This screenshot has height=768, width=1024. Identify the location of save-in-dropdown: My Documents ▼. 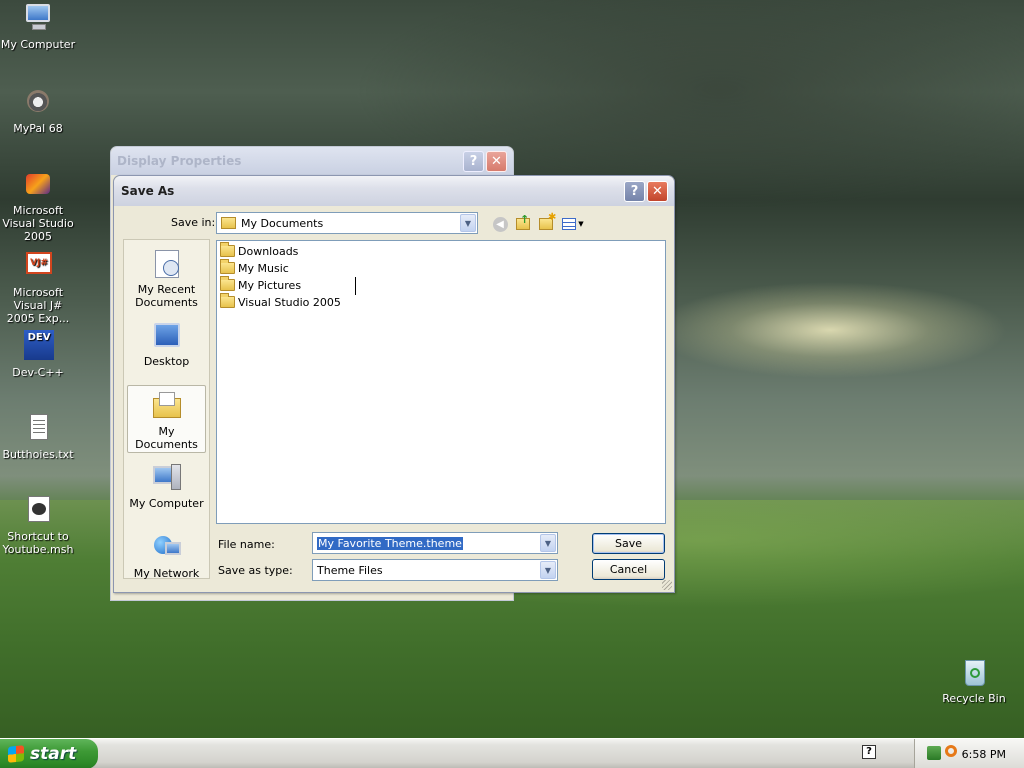
(347, 223).